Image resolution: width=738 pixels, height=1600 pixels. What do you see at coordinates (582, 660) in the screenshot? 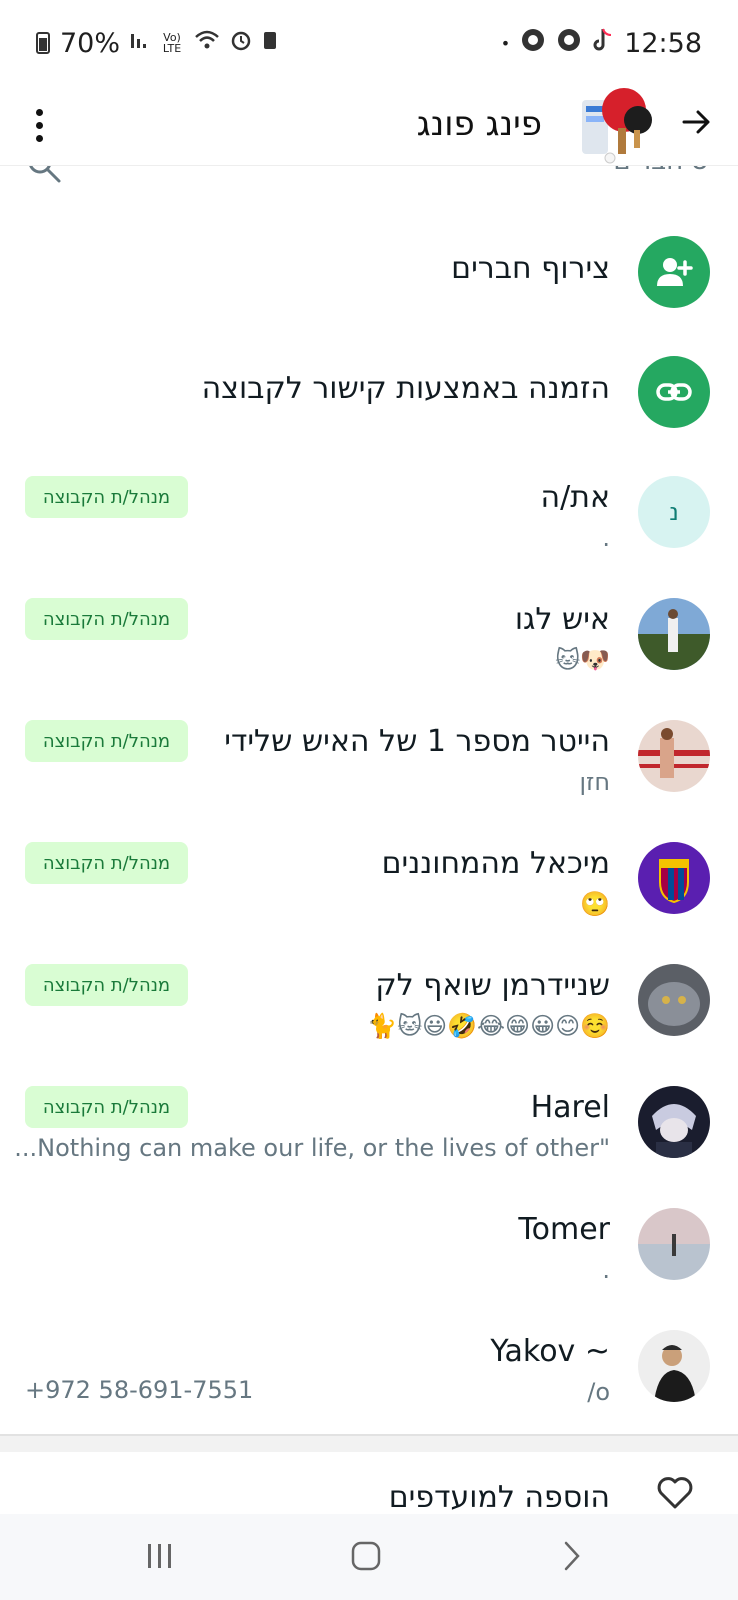
I see `member-status: 🐶🐱` at bounding box center [582, 660].